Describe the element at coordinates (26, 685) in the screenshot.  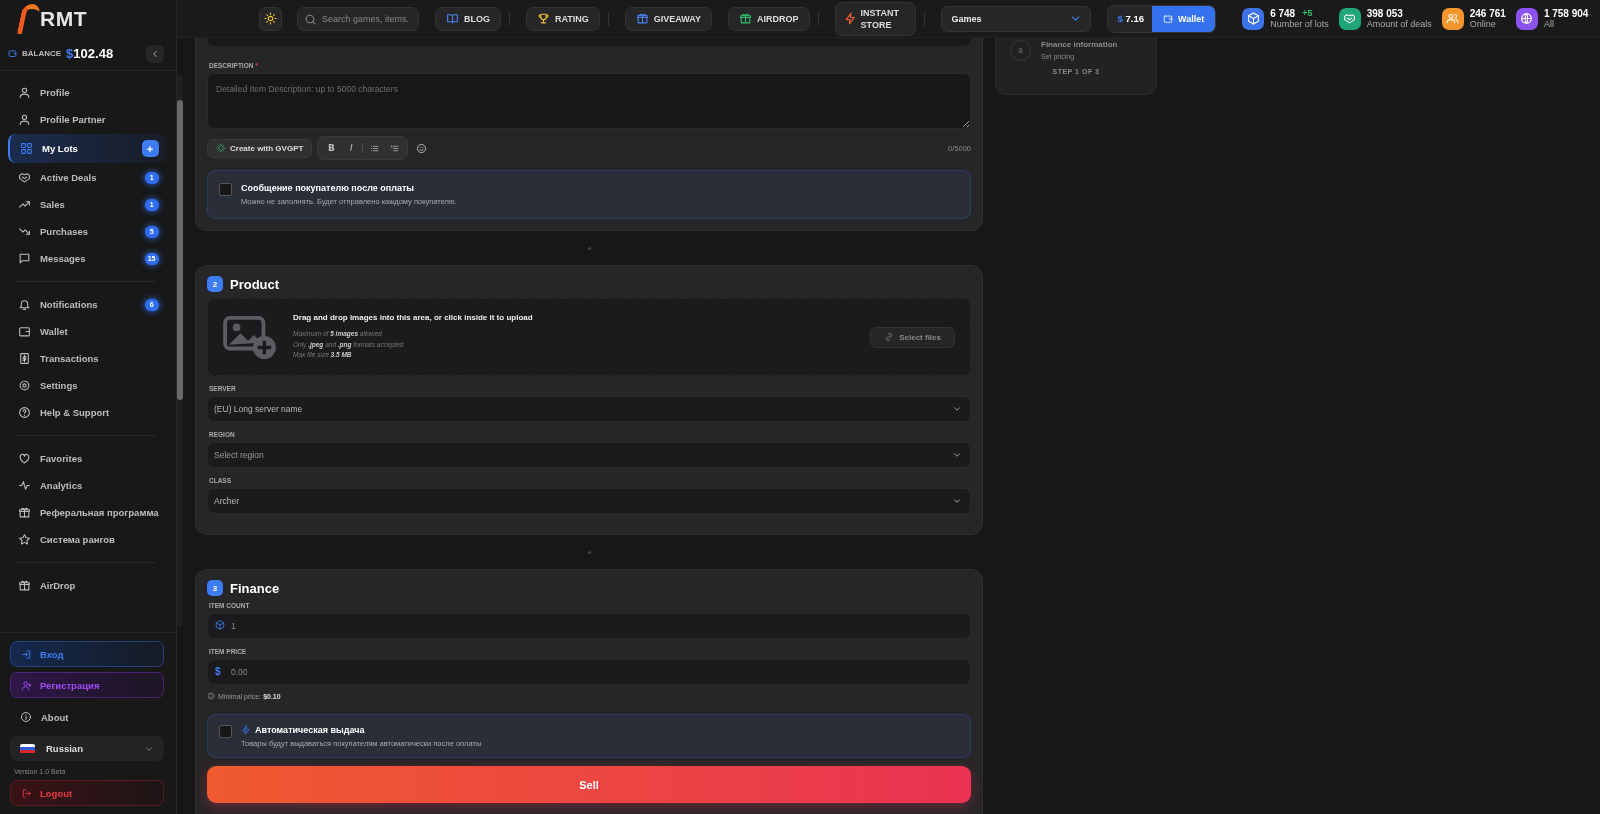
I see `user-plus-icon` at that location.